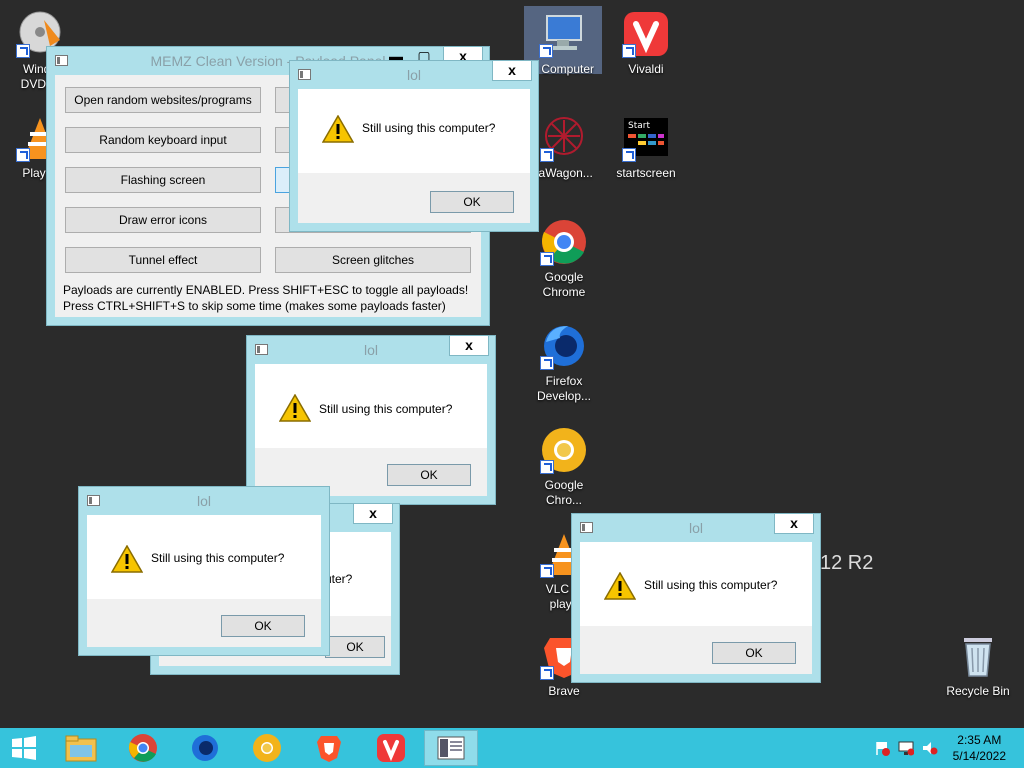  What do you see at coordinates (646, 69) in the screenshot?
I see `desktop-icon-label: Vivaldi` at bounding box center [646, 69].